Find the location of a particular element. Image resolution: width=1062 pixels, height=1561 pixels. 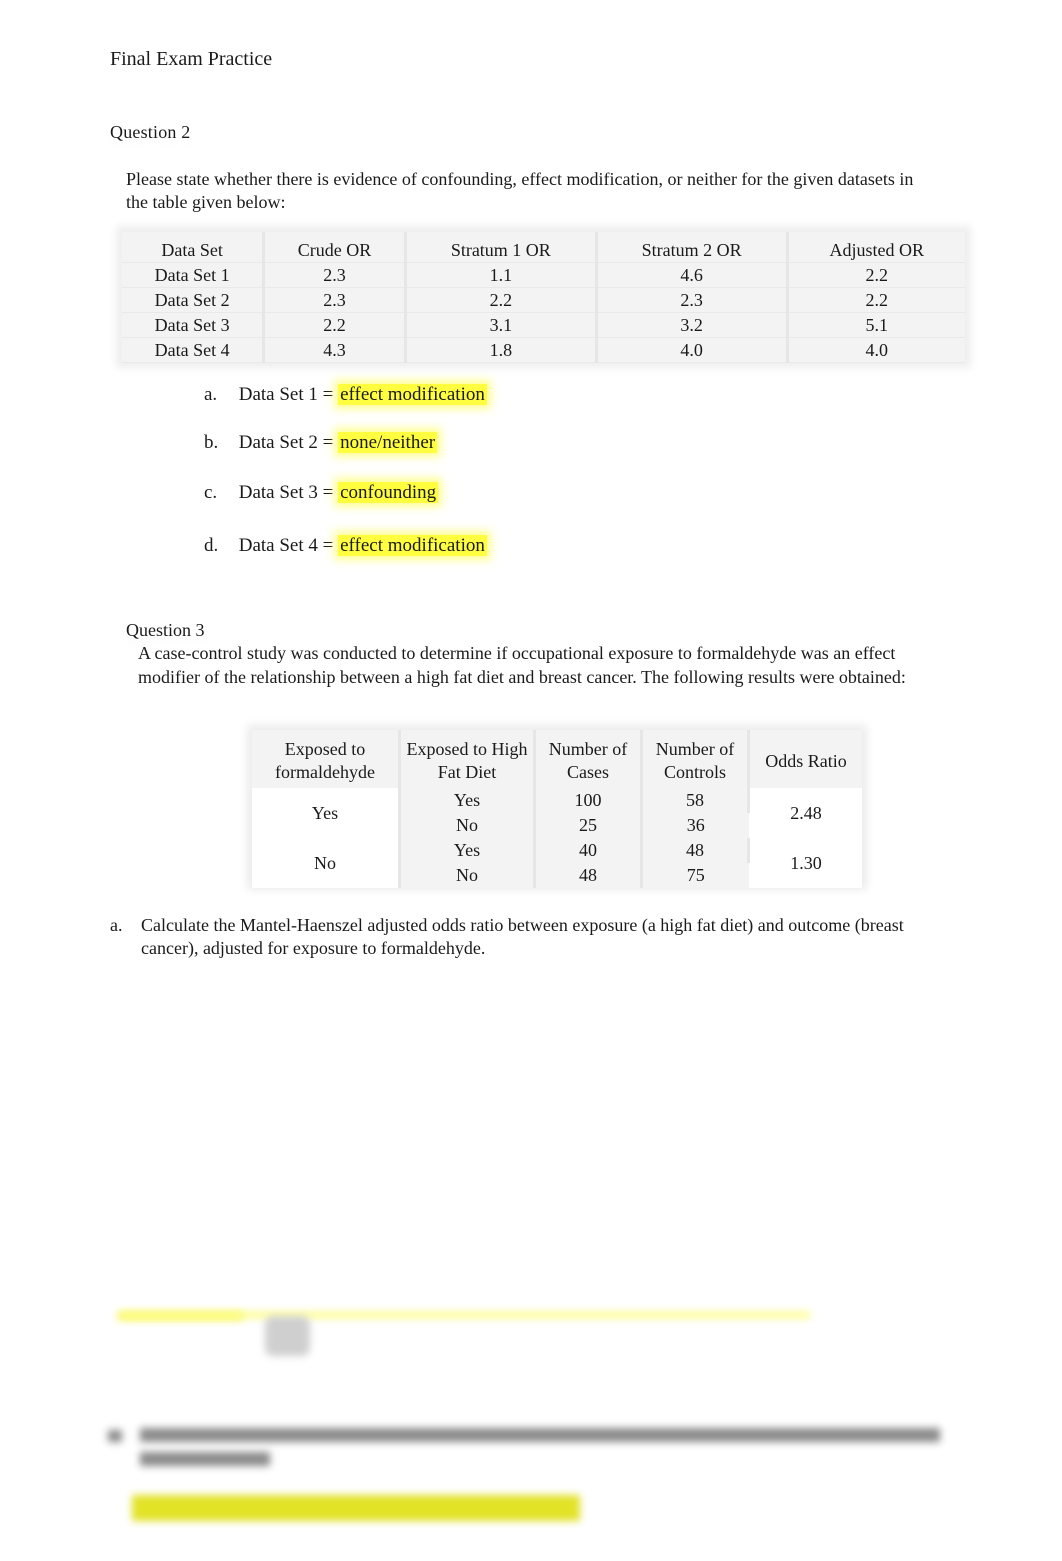

table-row: Data Set 4 4.3 1.8 4.0 4.0 is located at coordinates (543, 350).